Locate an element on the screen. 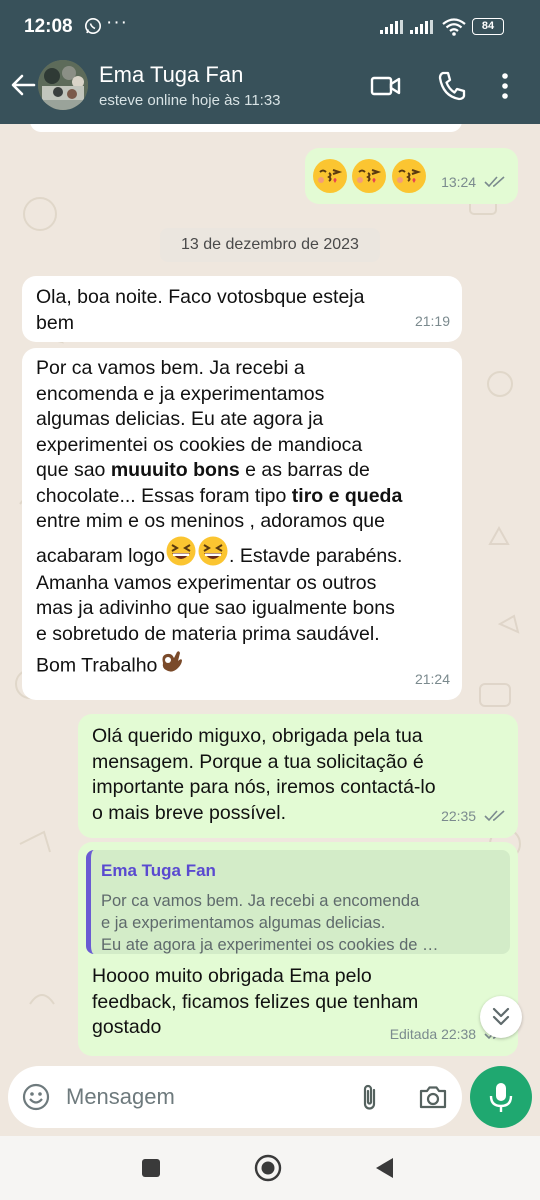 The height and width of the screenshot is (1200, 540). status-time: 12:08 is located at coordinates (48, 26).